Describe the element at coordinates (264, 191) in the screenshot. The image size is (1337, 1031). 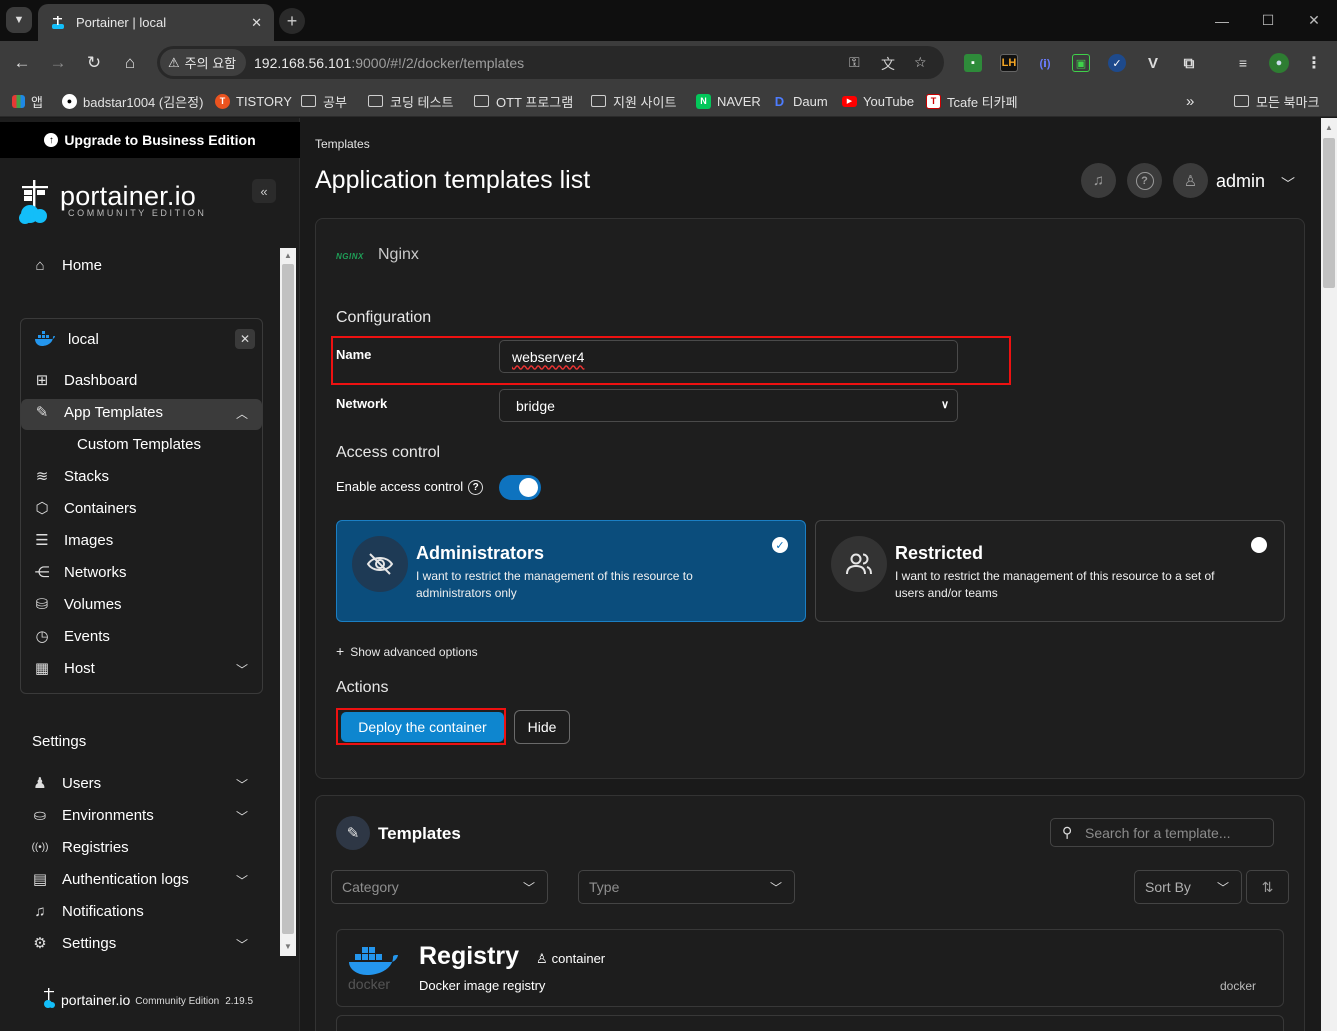
I see `collapse-sidebar-icon: «` at that location.